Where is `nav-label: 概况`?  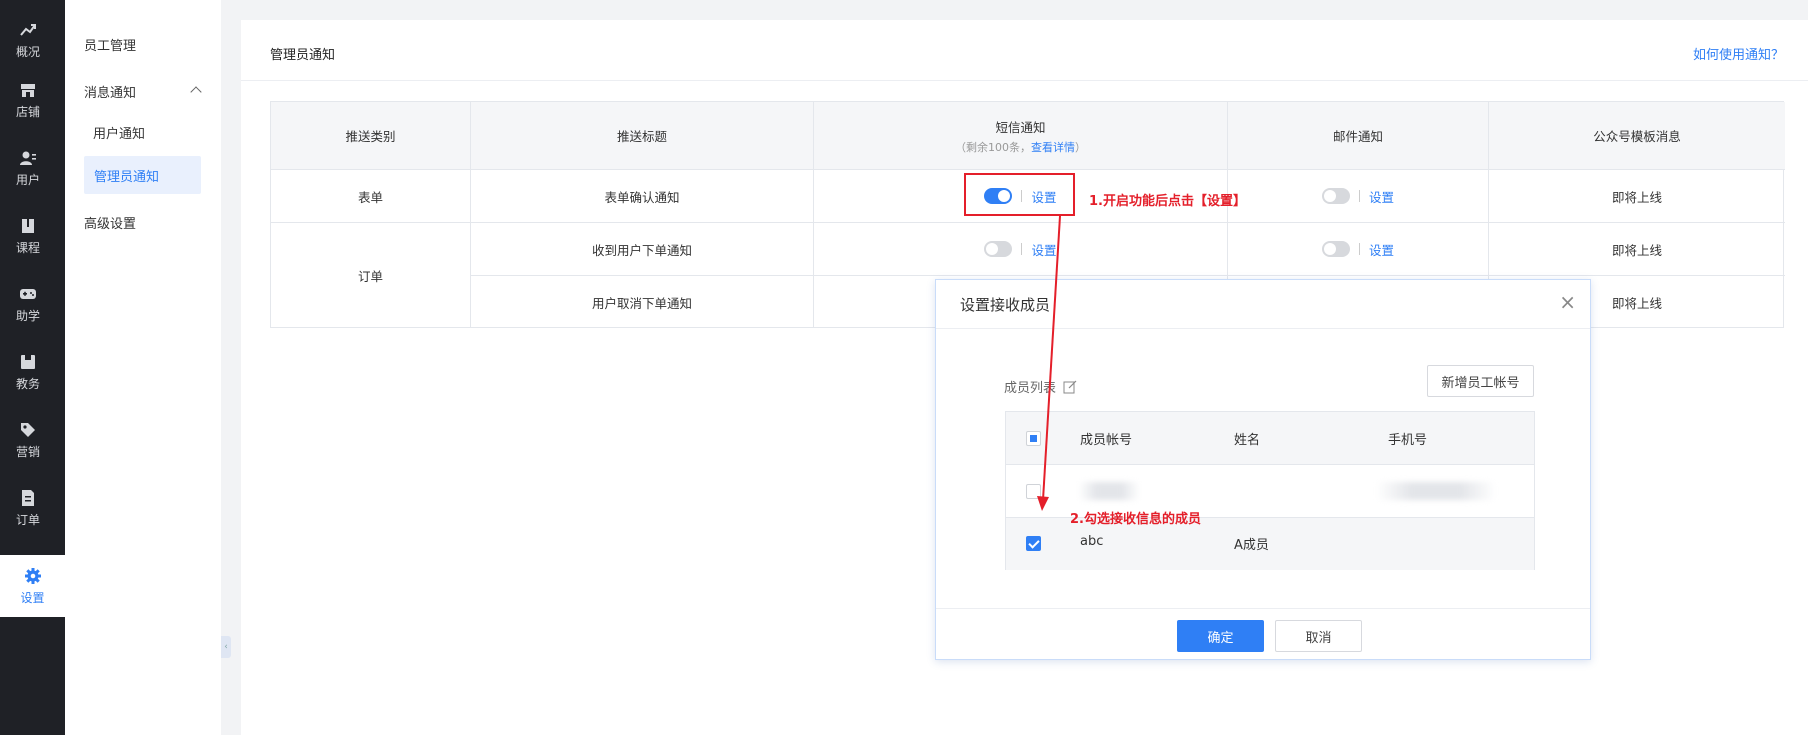 nav-label: 概况 is located at coordinates (27, 51).